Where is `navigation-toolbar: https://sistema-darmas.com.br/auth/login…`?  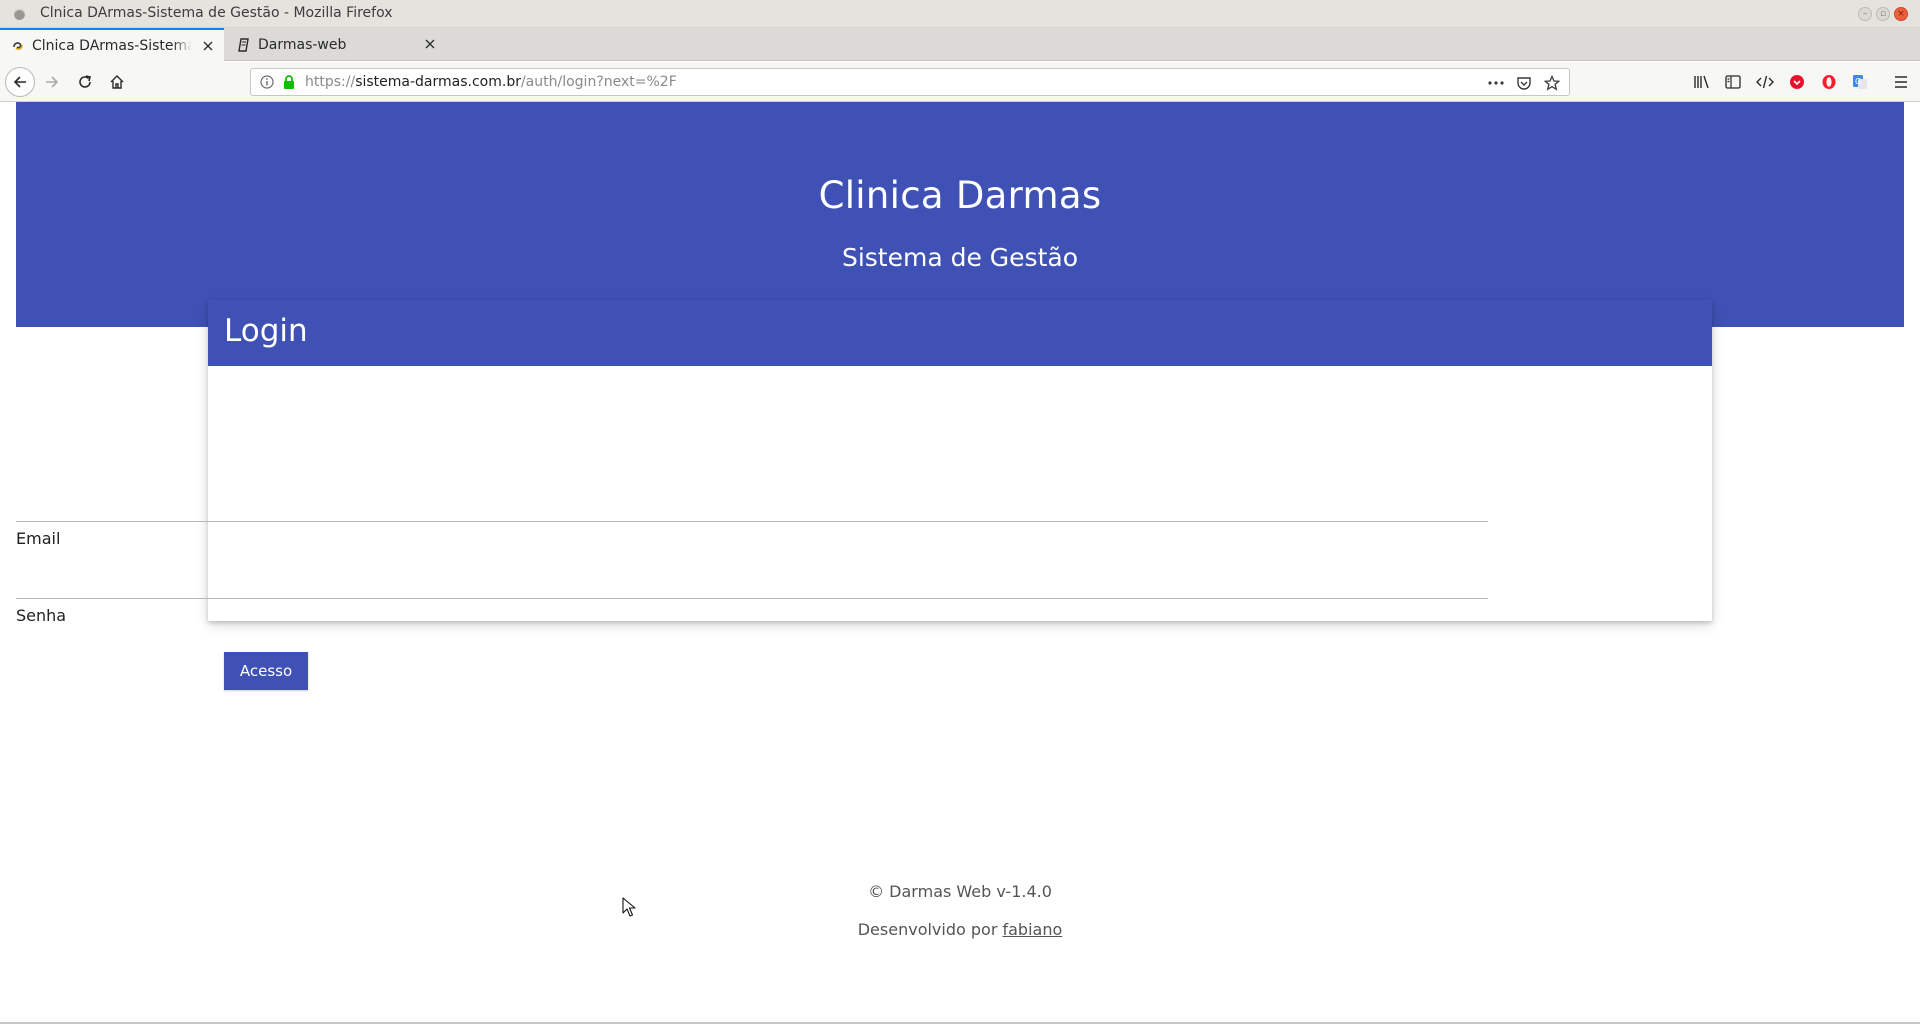 navigation-toolbar: https://sistema-darmas.com.br/auth/login… is located at coordinates (960, 82).